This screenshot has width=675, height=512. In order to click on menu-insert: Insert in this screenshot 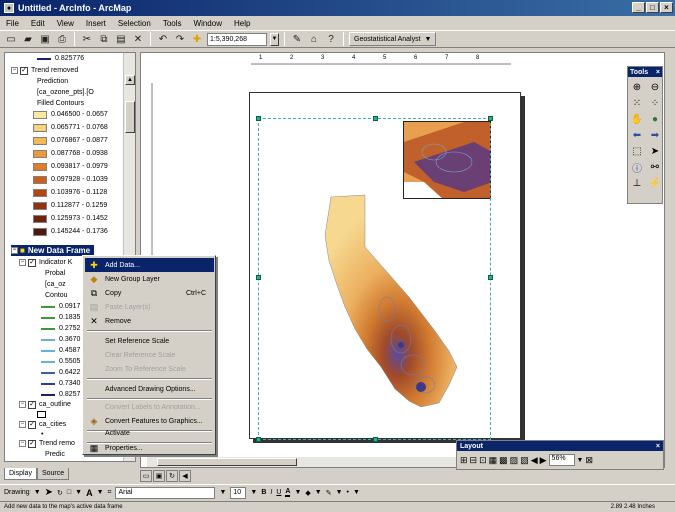, I will do `click(96, 23)`.